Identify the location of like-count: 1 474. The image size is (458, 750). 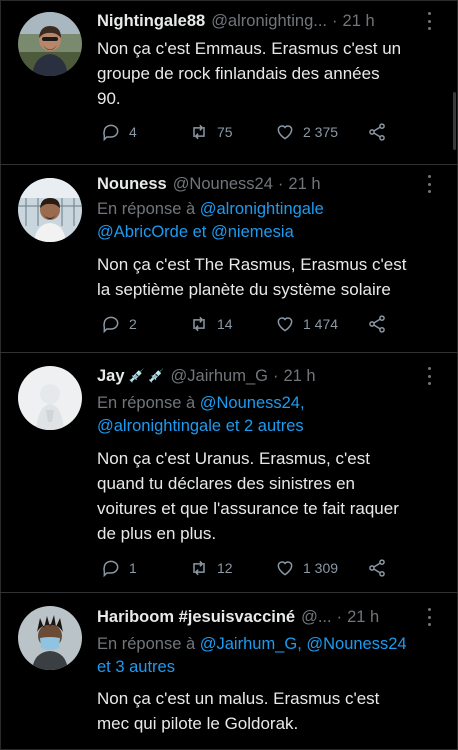
(321, 324).